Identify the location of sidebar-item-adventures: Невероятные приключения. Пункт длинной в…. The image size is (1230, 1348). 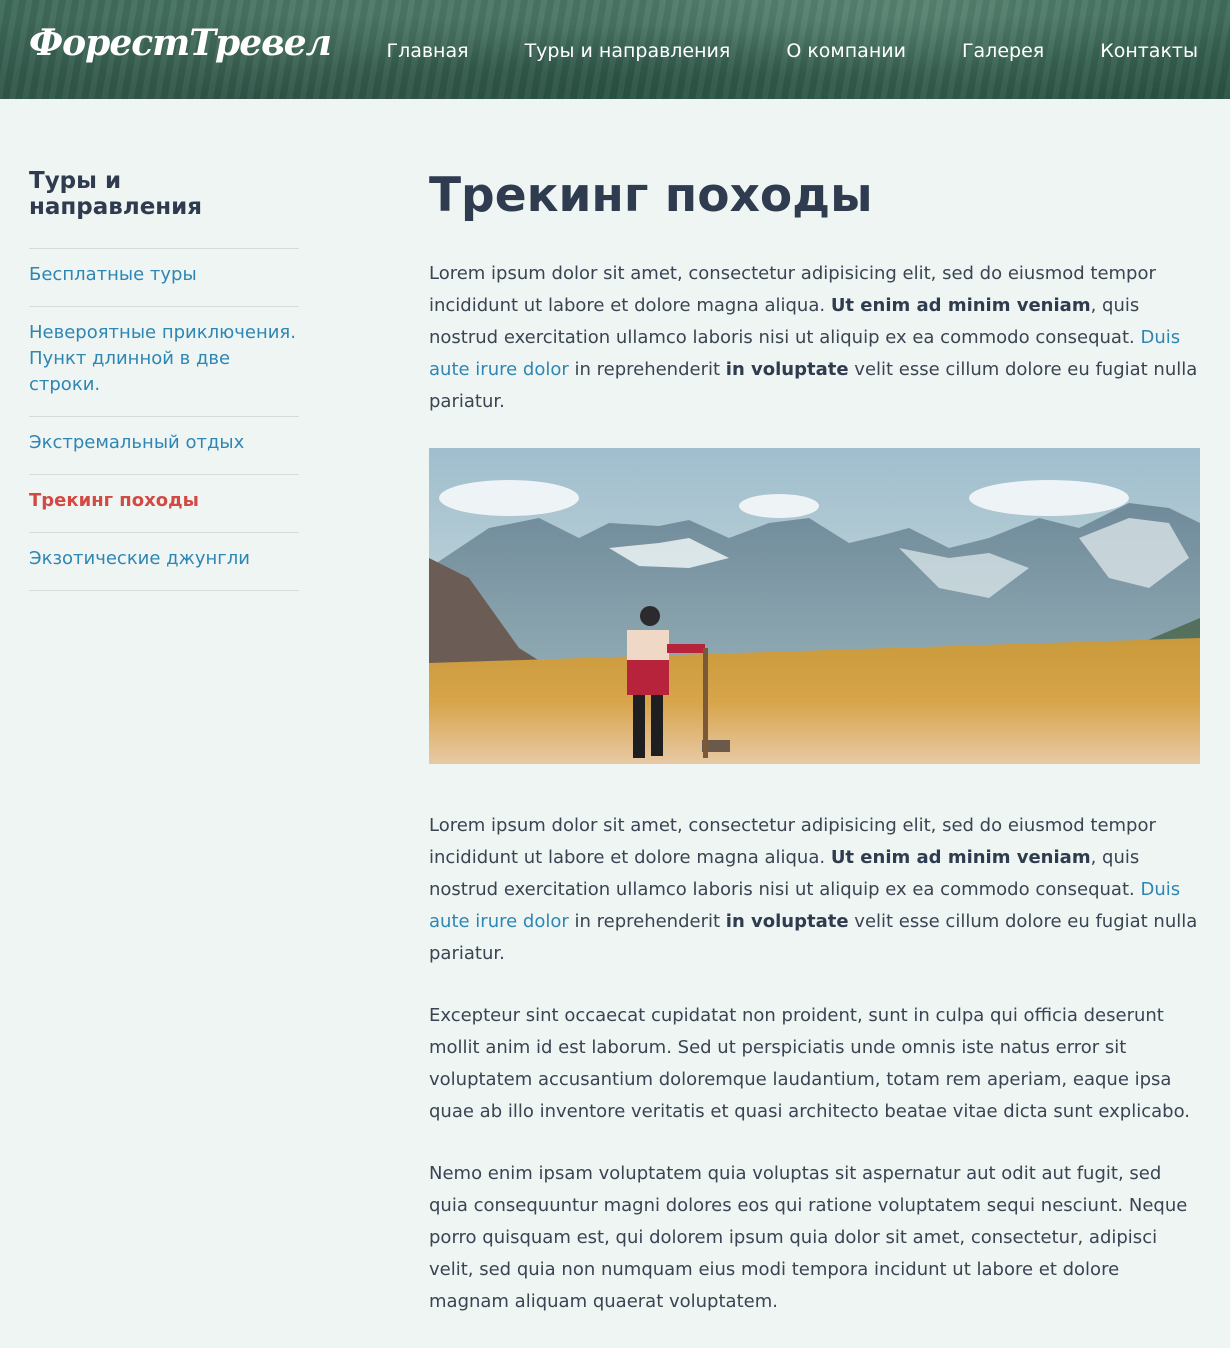
(164, 362).